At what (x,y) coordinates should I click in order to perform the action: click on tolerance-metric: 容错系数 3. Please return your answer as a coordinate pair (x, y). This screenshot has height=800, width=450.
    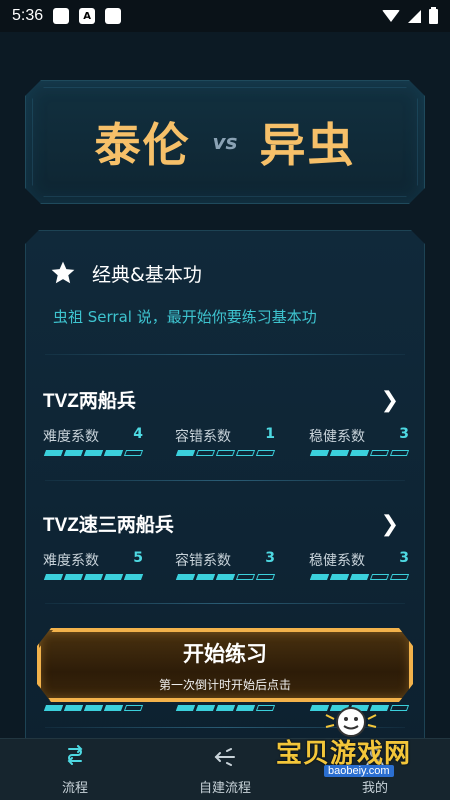
    Looking at the image, I should click on (225, 560).